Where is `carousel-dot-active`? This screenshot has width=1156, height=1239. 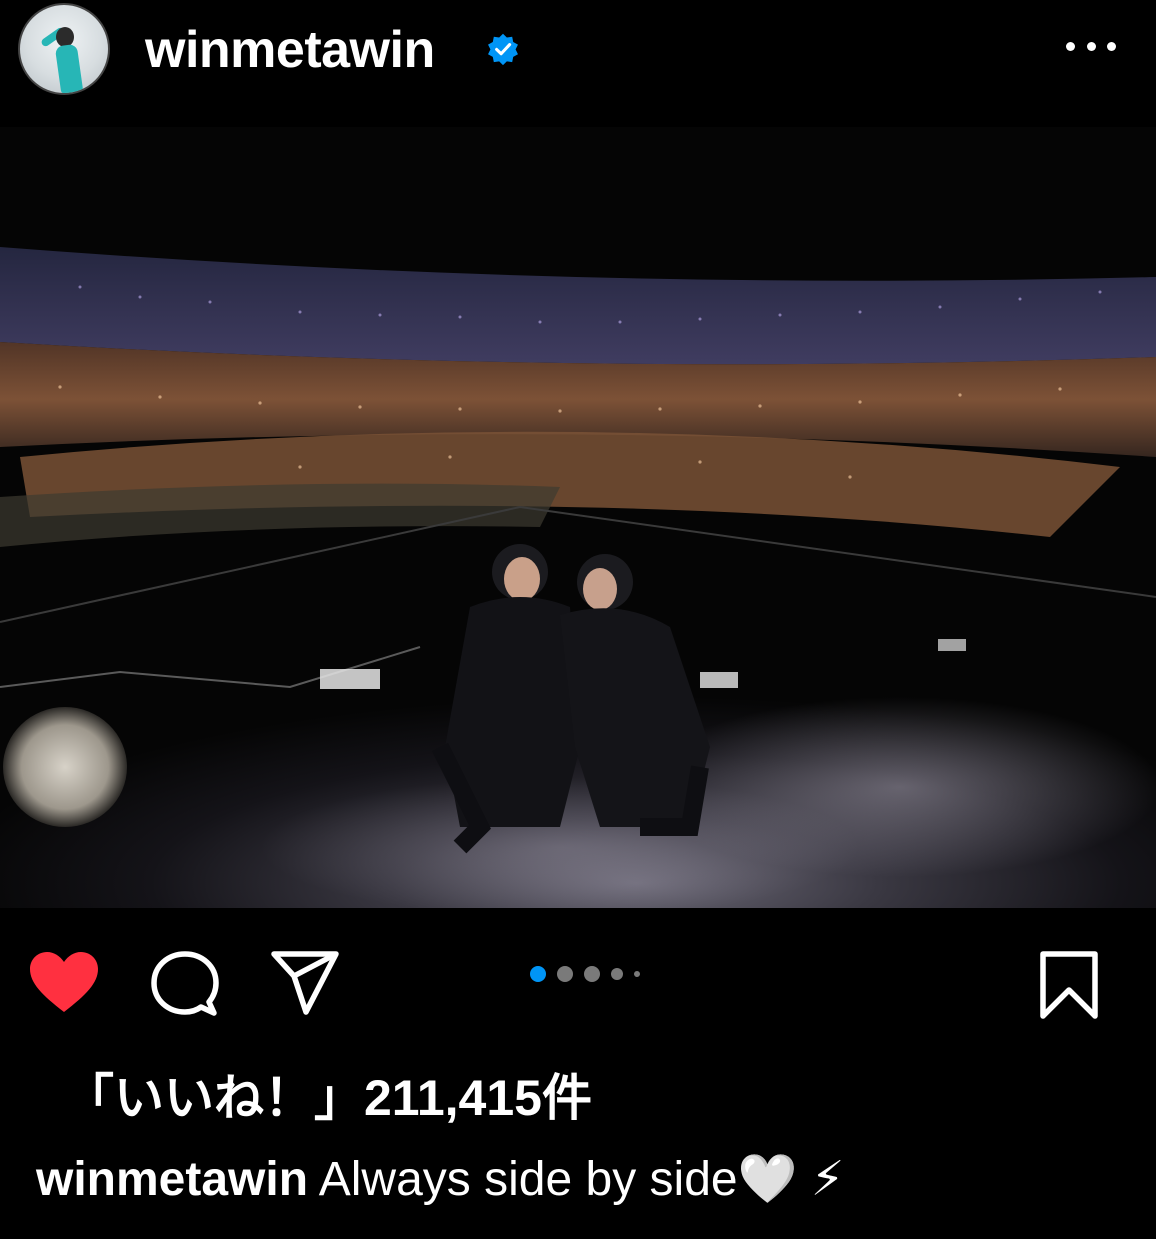
carousel-dot-active is located at coordinates (538, 974).